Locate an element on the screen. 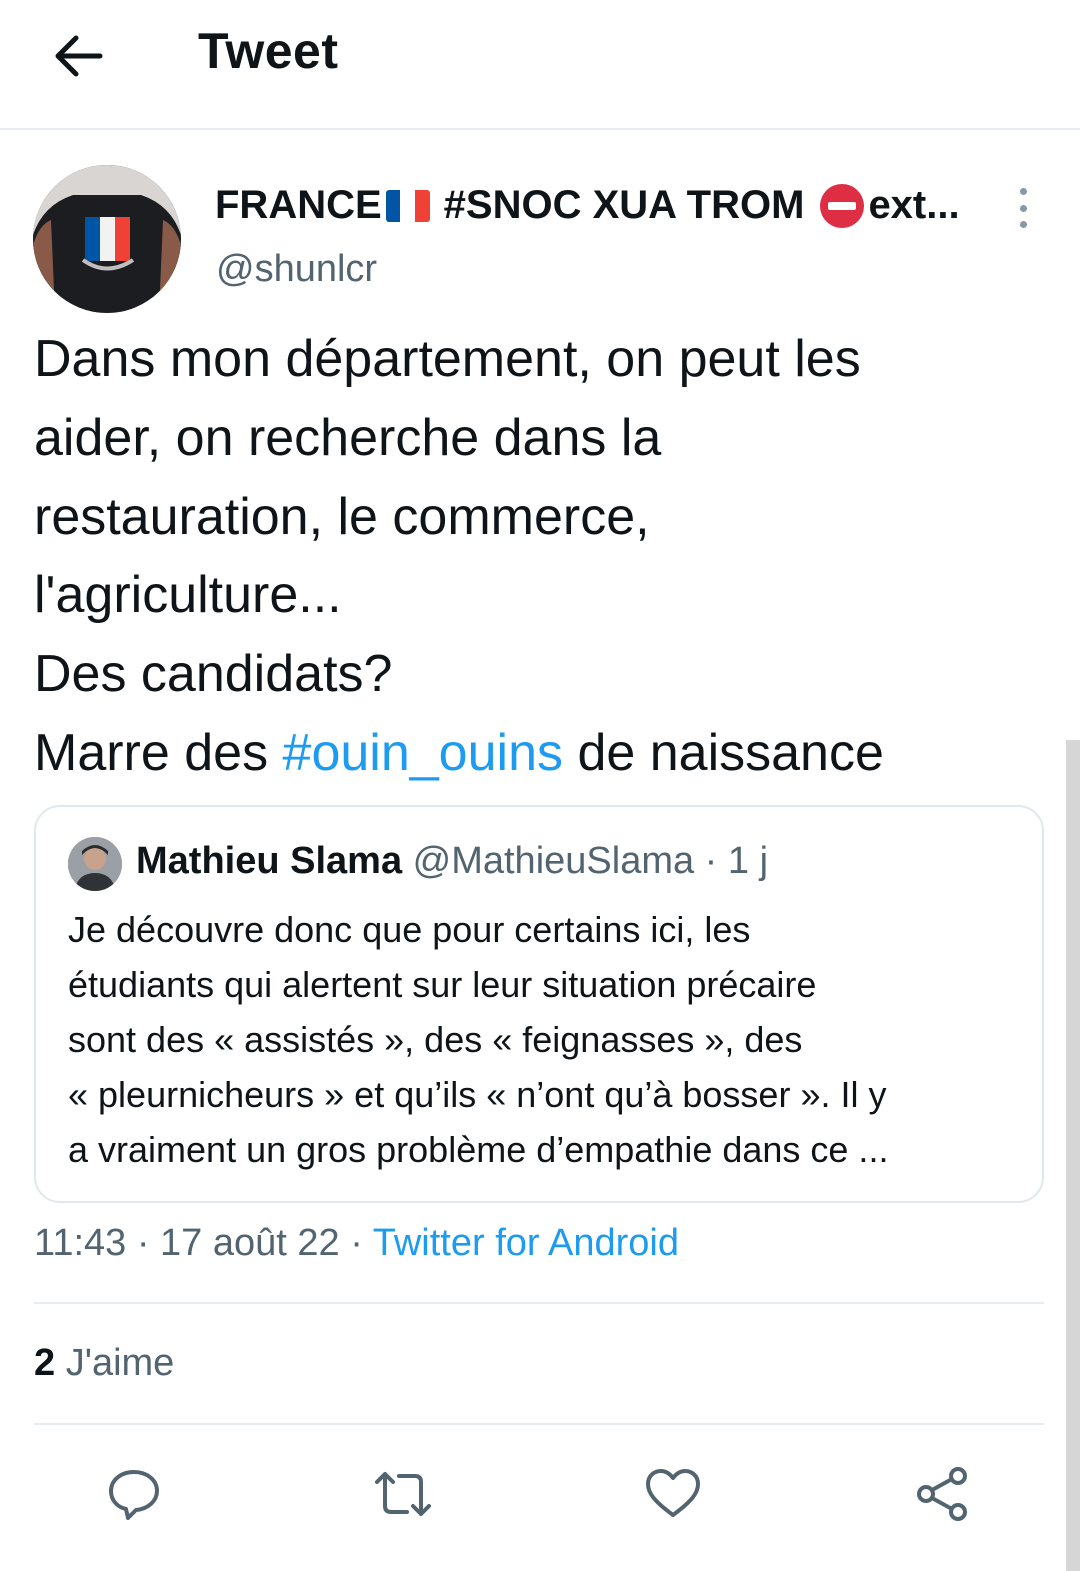 Image resolution: width=1080 pixels, height=1571 pixels. hashtag-link: #ouin_ouins is located at coordinates (423, 753).